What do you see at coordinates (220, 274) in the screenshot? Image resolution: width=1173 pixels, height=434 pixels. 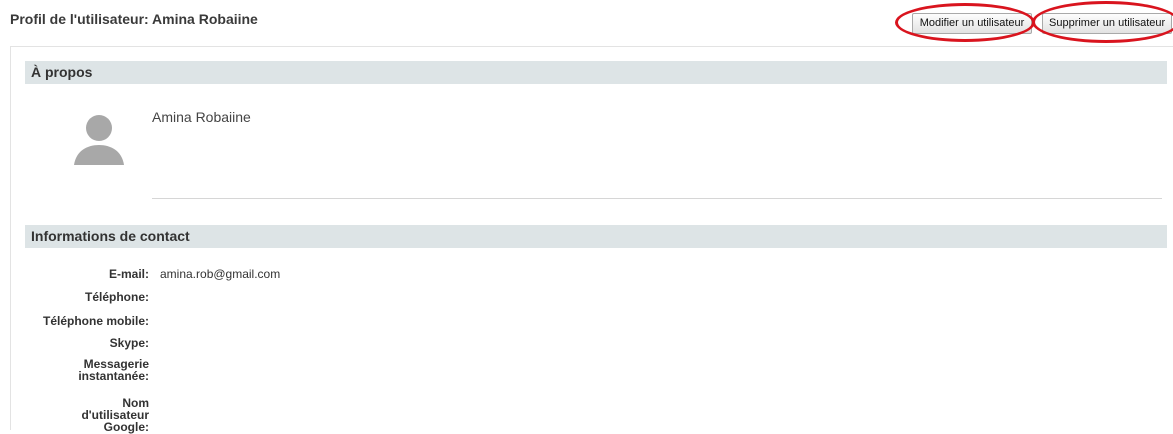 I see `field-value-email: amina.rob@gmail.com` at bounding box center [220, 274].